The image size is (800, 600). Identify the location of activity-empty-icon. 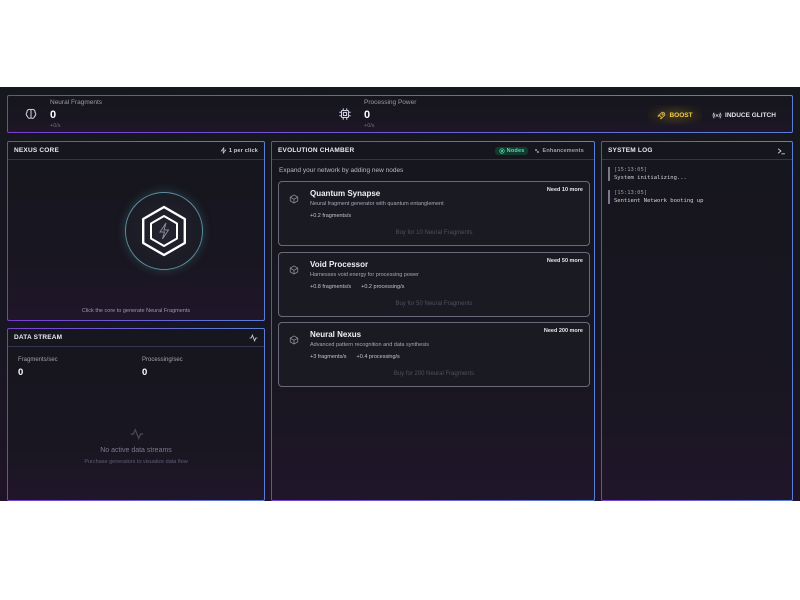
(137, 434).